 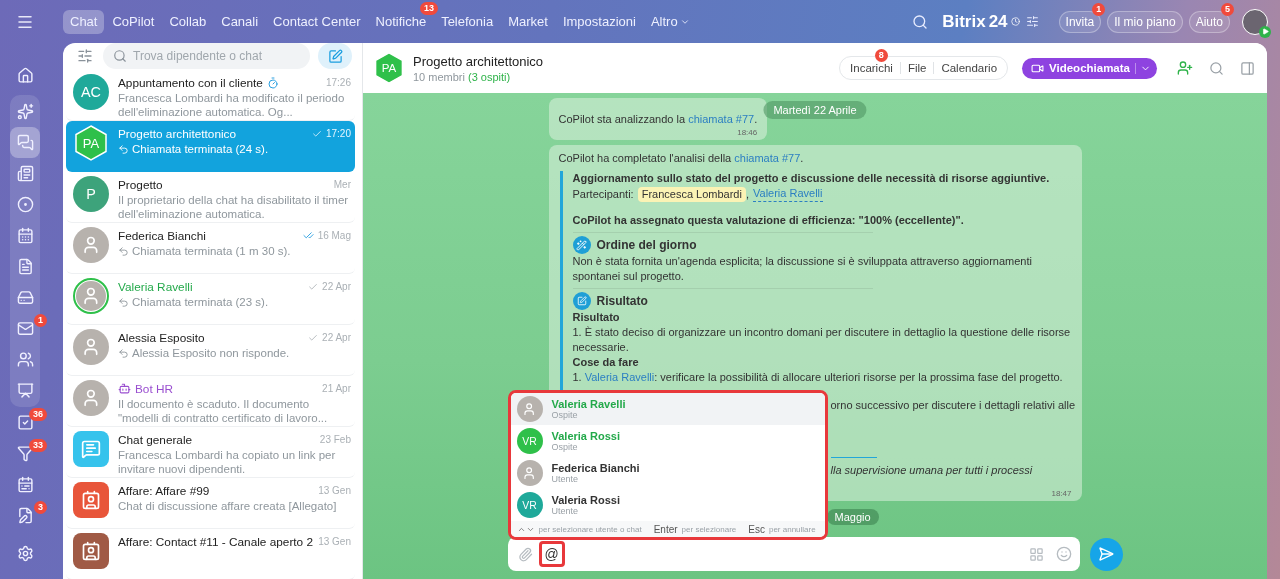 What do you see at coordinates (622, 301) in the screenshot?
I see `section-heading: Risultato` at bounding box center [622, 301].